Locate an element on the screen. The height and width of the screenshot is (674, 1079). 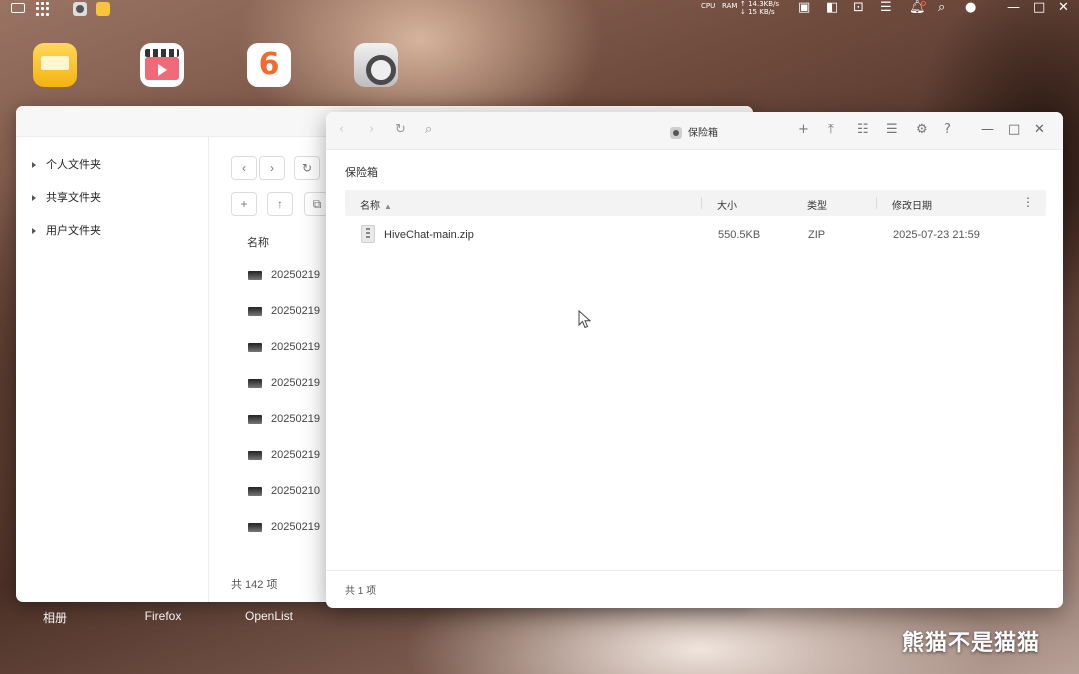
file-name: HiveChat-main.zip is located at coordinates (429, 235).